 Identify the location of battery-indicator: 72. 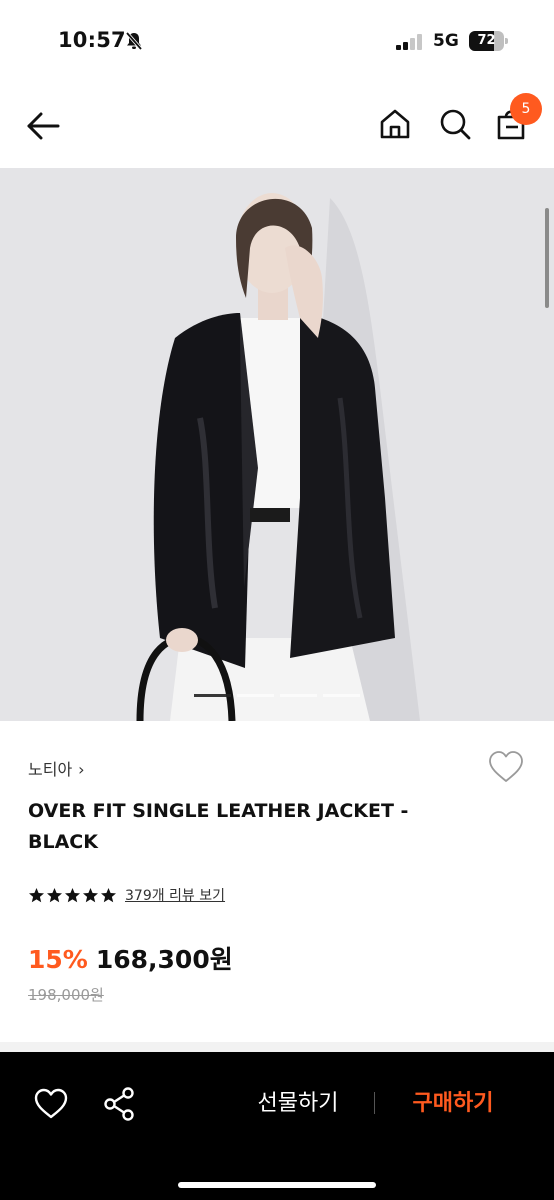
(489, 41).